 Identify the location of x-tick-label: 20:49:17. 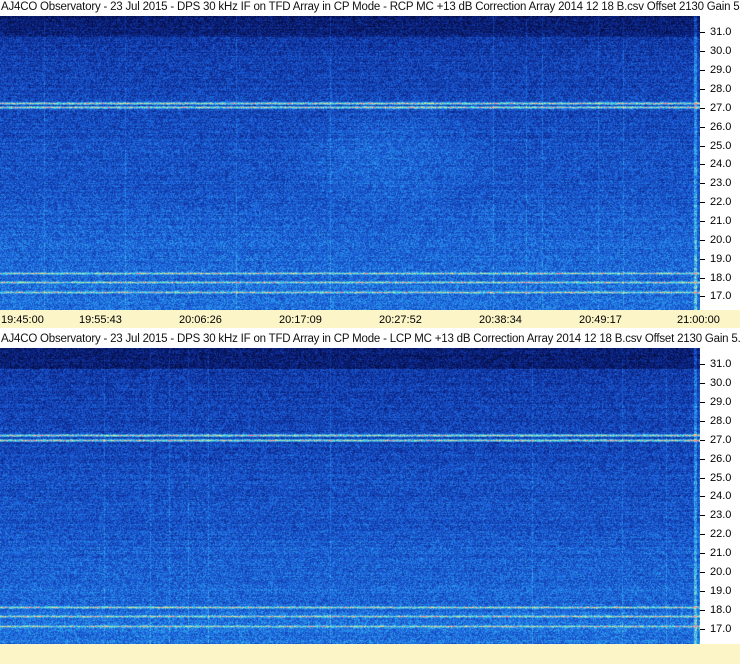
(600, 320).